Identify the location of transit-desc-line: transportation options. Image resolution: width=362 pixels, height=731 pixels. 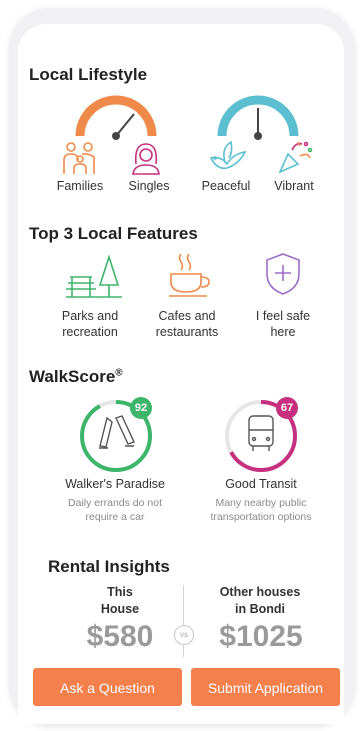
(261, 517).